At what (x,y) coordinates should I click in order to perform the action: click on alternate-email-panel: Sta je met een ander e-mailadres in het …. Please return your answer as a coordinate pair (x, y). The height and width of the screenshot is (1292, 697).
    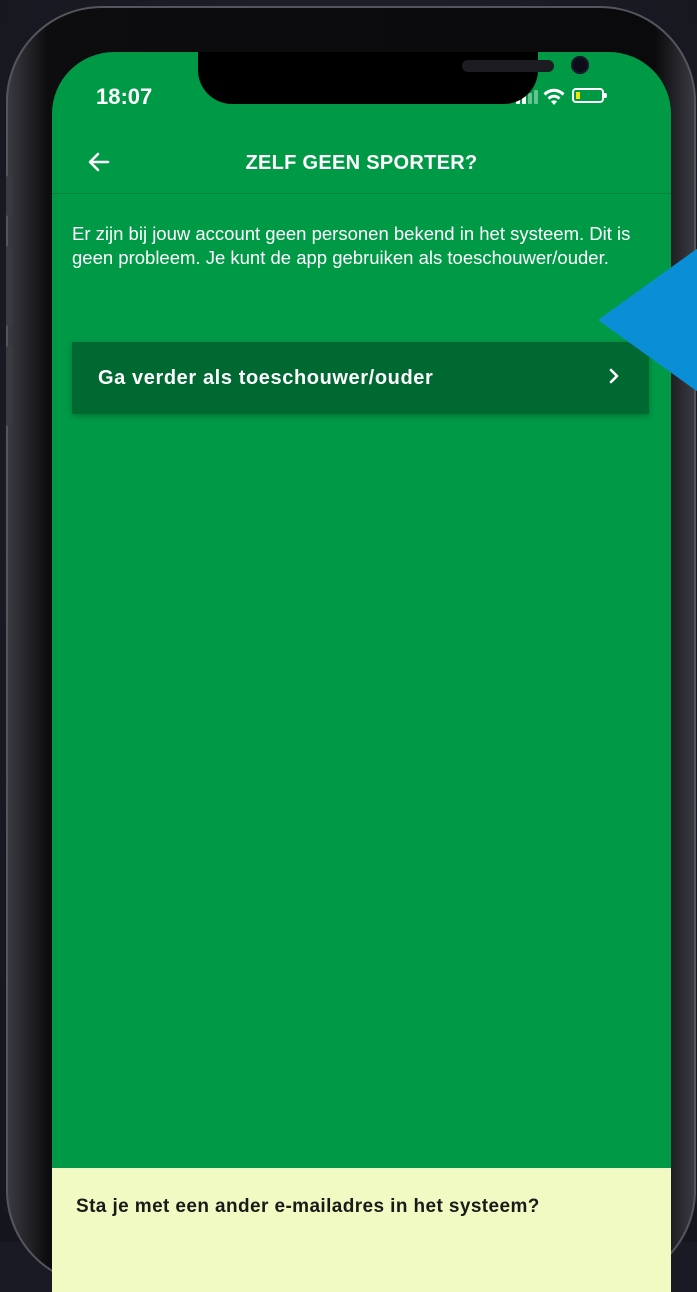
    Looking at the image, I should click on (361, 1230).